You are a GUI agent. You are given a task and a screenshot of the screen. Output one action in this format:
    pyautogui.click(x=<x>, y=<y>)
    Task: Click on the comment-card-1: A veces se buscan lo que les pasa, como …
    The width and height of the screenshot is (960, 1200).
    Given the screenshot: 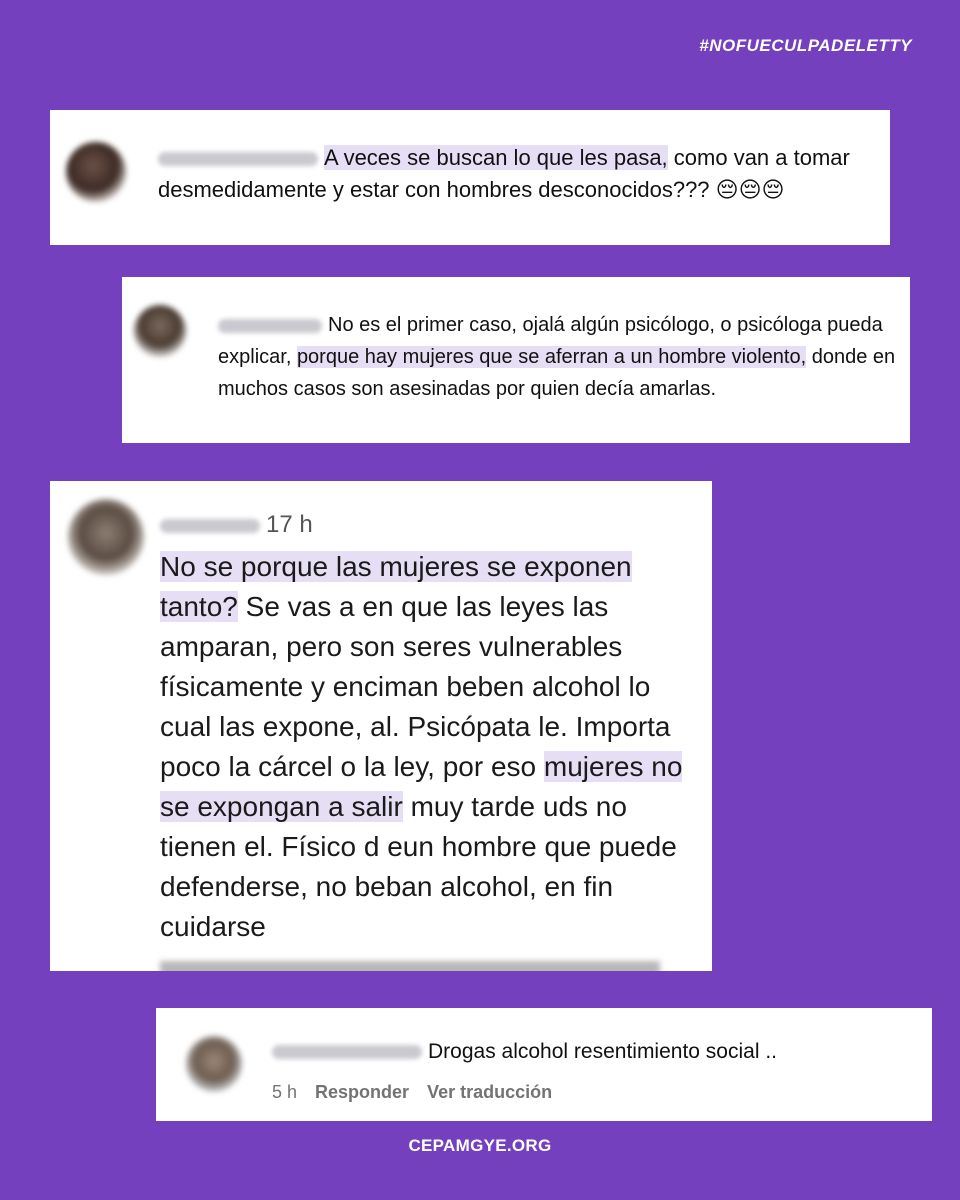 What is the action you would take?
    pyautogui.click(x=470, y=177)
    